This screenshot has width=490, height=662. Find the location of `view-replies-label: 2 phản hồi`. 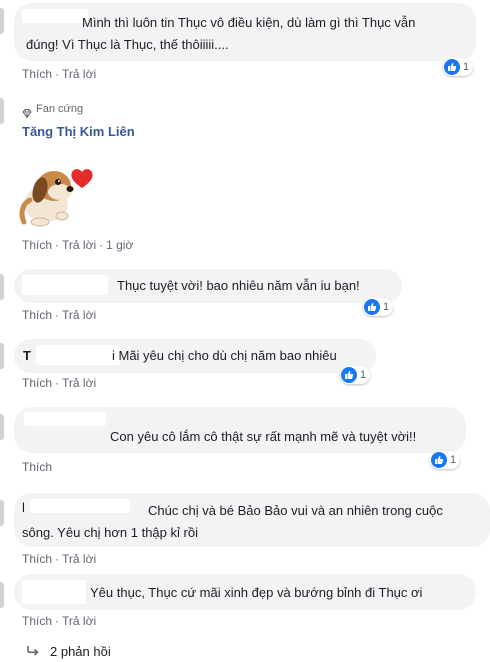

view-replies-label: 2 phản hồi is located at coordinates (80, 651).